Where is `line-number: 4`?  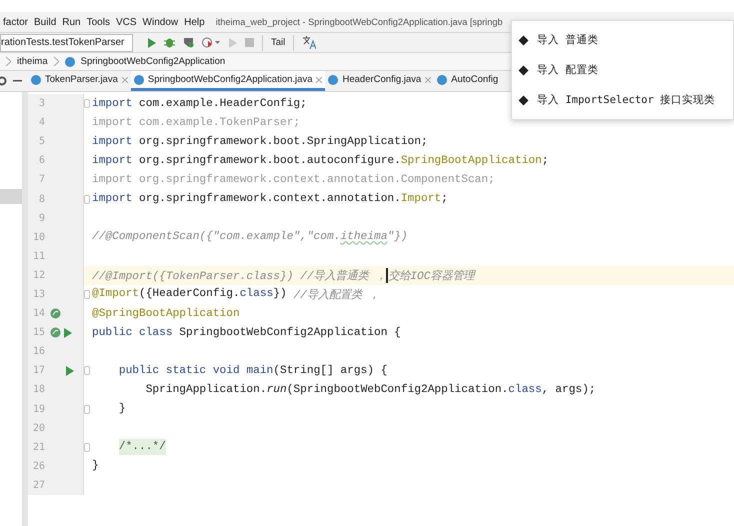
line-number: 4 is located at coordinates (41, 122).